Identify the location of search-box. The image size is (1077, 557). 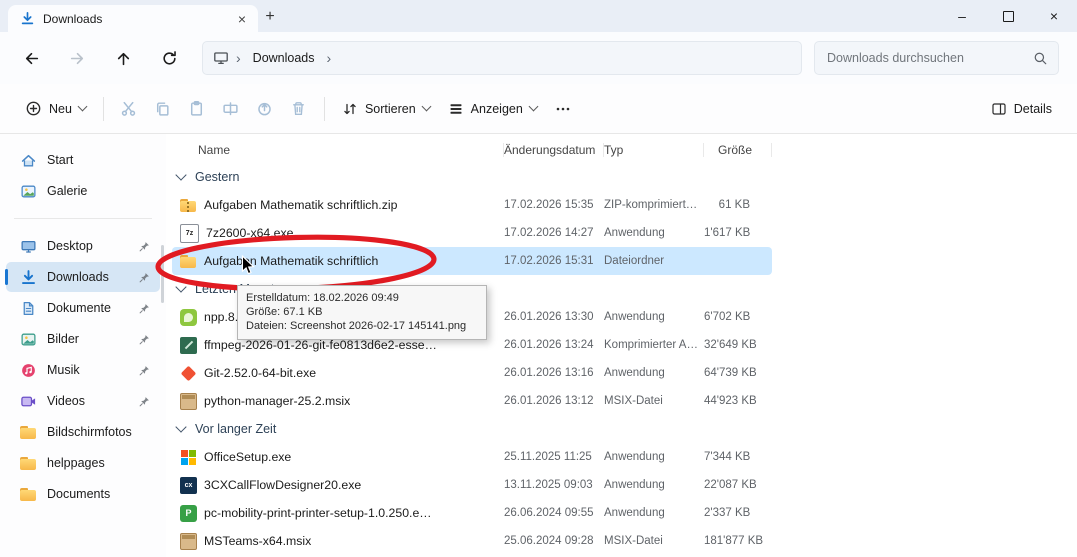
(936, 58).